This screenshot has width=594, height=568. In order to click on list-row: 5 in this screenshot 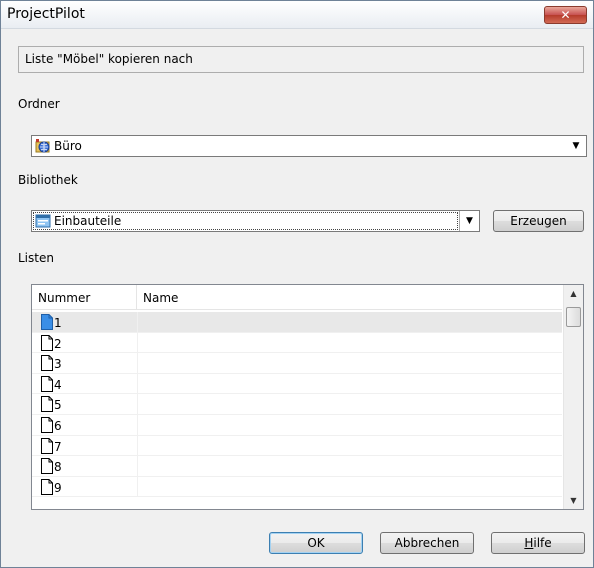, I will do `click(297, 404)`.